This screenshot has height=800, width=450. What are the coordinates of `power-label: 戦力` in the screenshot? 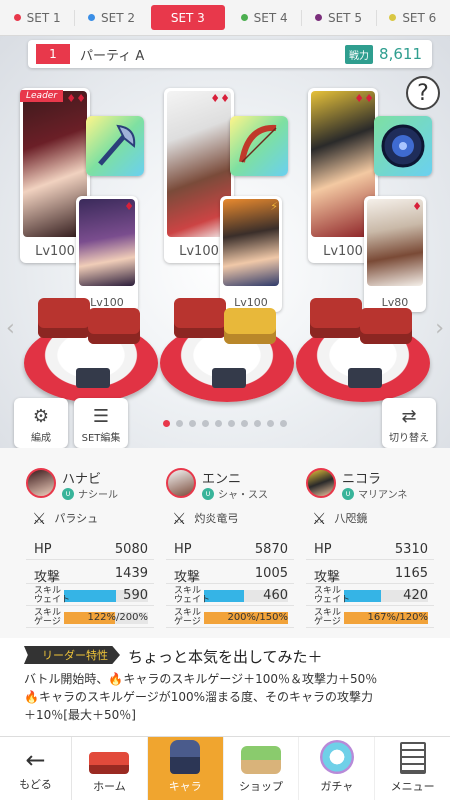 It's located at (359, 54).